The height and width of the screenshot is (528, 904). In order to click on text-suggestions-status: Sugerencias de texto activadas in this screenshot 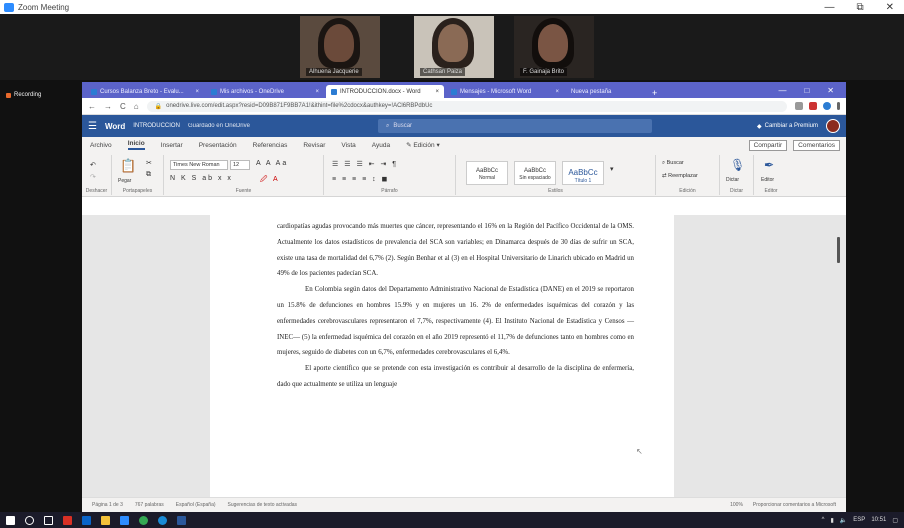, I will do `click(263, 505)`.